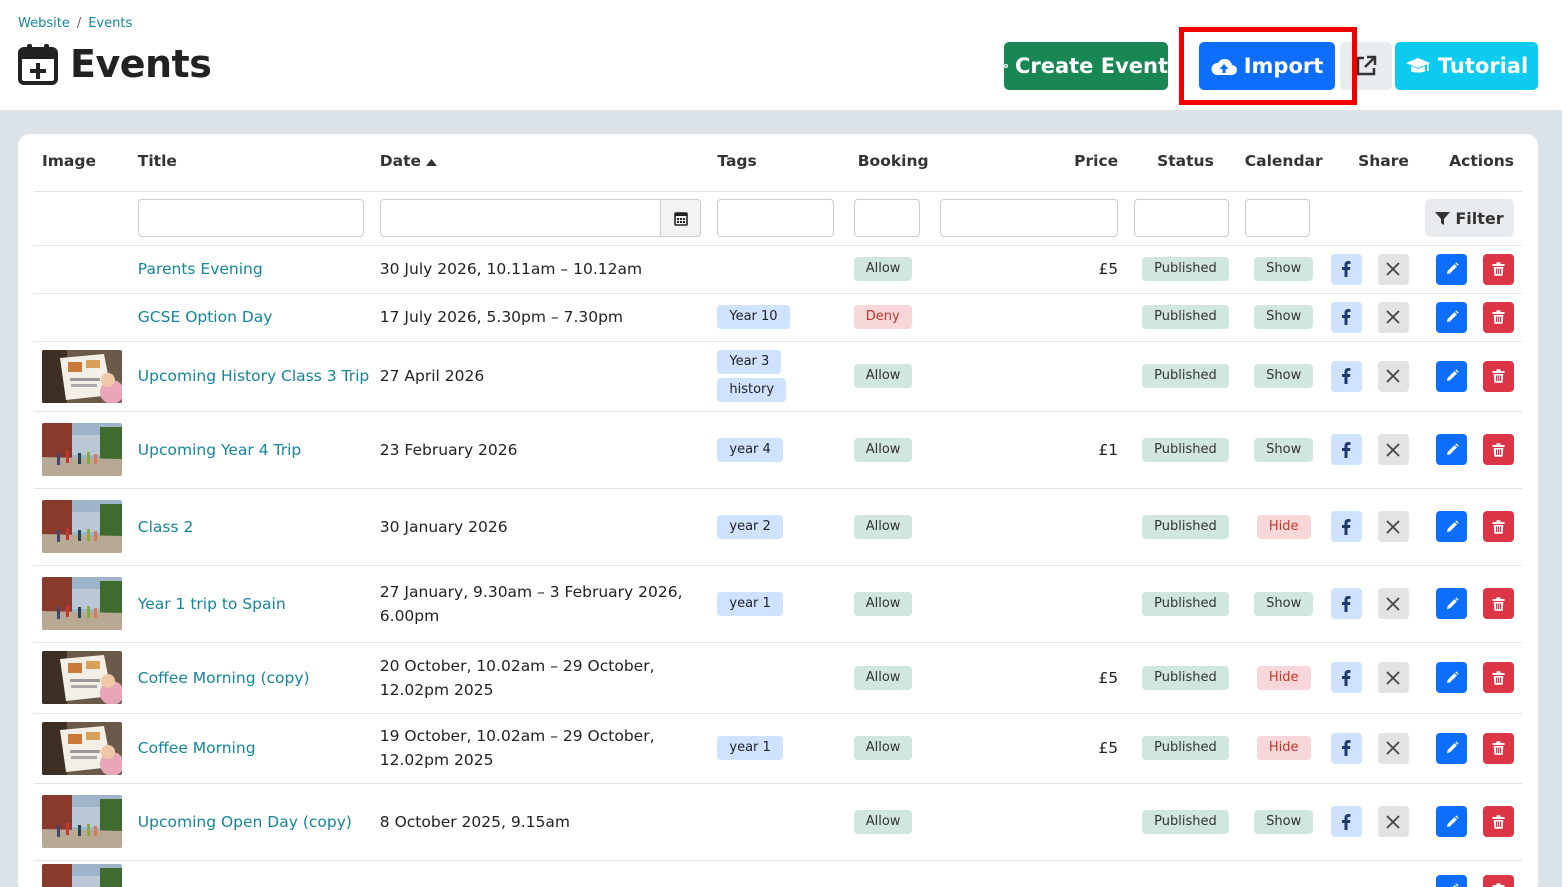  What do you see at coordinates (753, 317) in the screenshot?
I see `tag-badge: Year 10` at bounding box center [753, 317].